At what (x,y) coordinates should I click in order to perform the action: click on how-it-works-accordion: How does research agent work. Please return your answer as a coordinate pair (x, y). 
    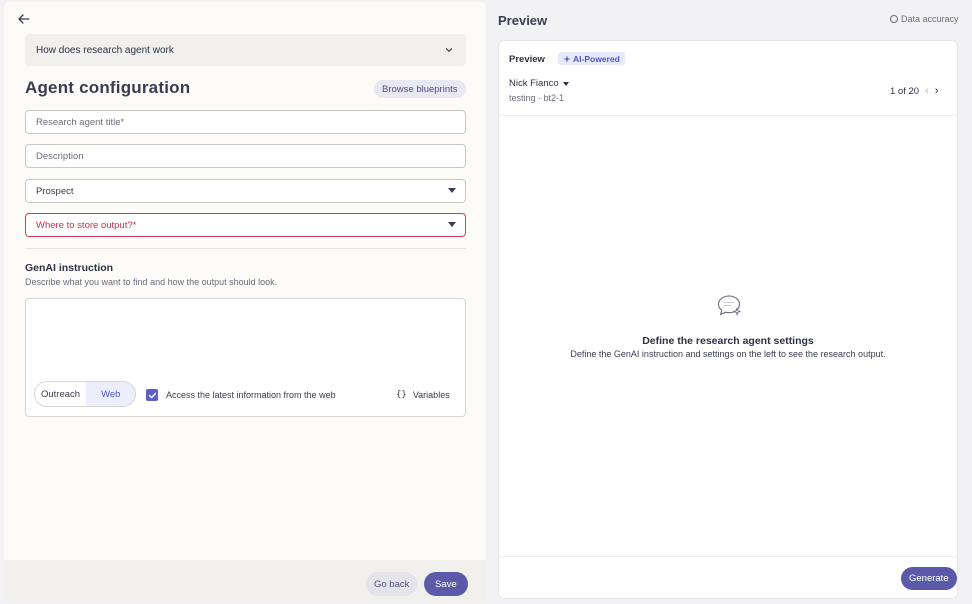
    Looking at the image, I should click on (245, 50).